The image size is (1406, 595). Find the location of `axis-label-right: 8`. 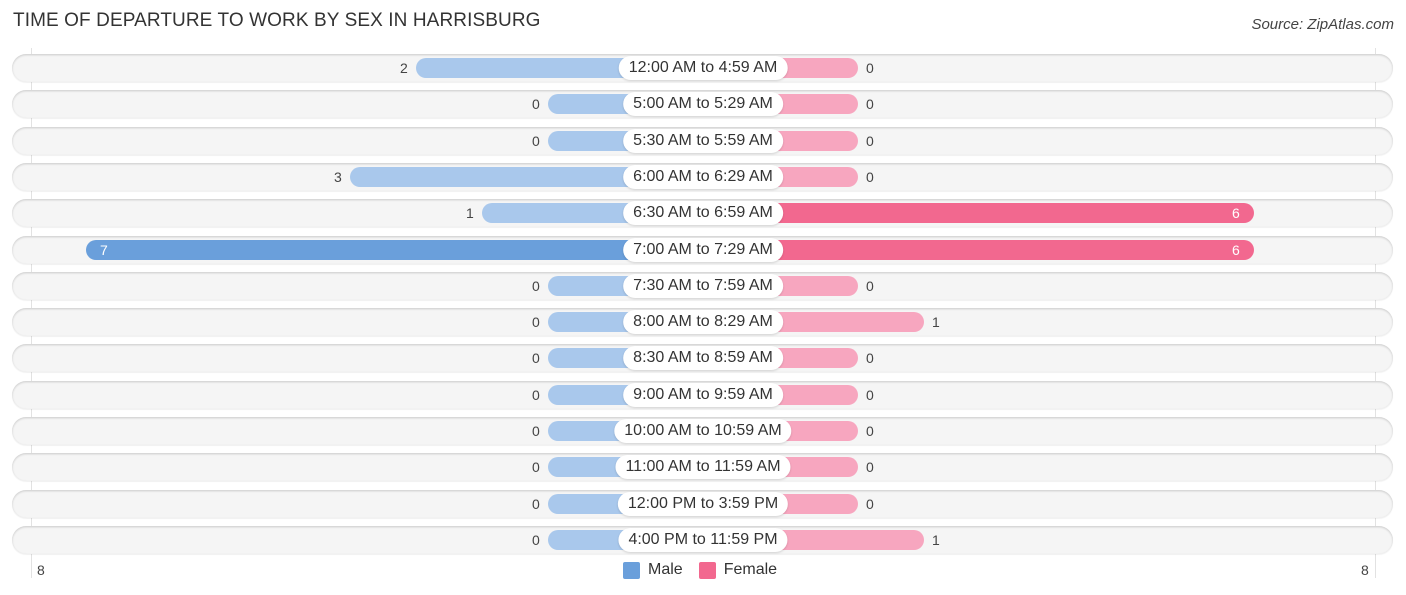

axis-label-right: 8 is located at coordinates (1365, 570).